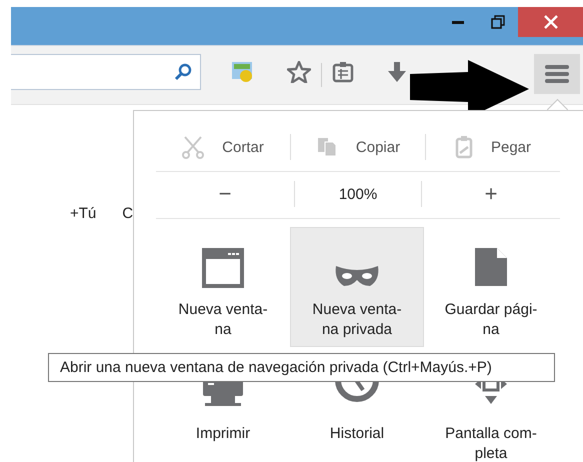 The width and height of the screenshot is (583, 462). What do you see at coordinates (183, 72) in the screenshot?
I see `search-icon` at bounding box center [183, 72].